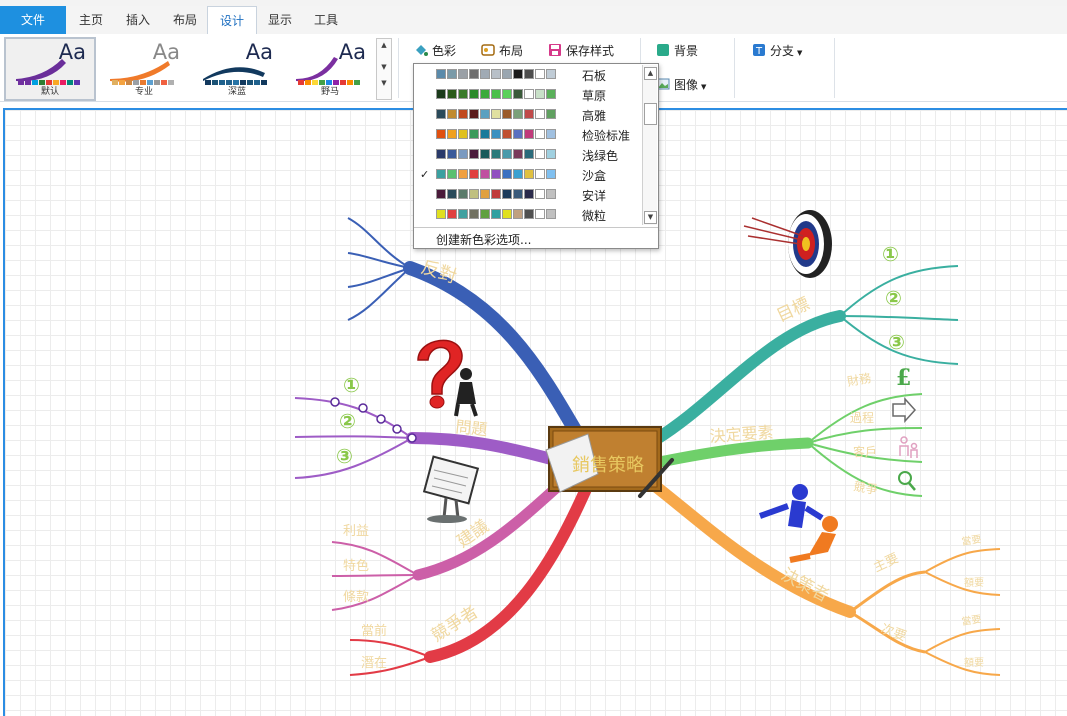 The height and width of the screenshot is (716, 1067). What do you see at coordinates (144, 69) in the screenshot?
I see `theme-professional: Aa 专业` at bounding box center [144, 69].